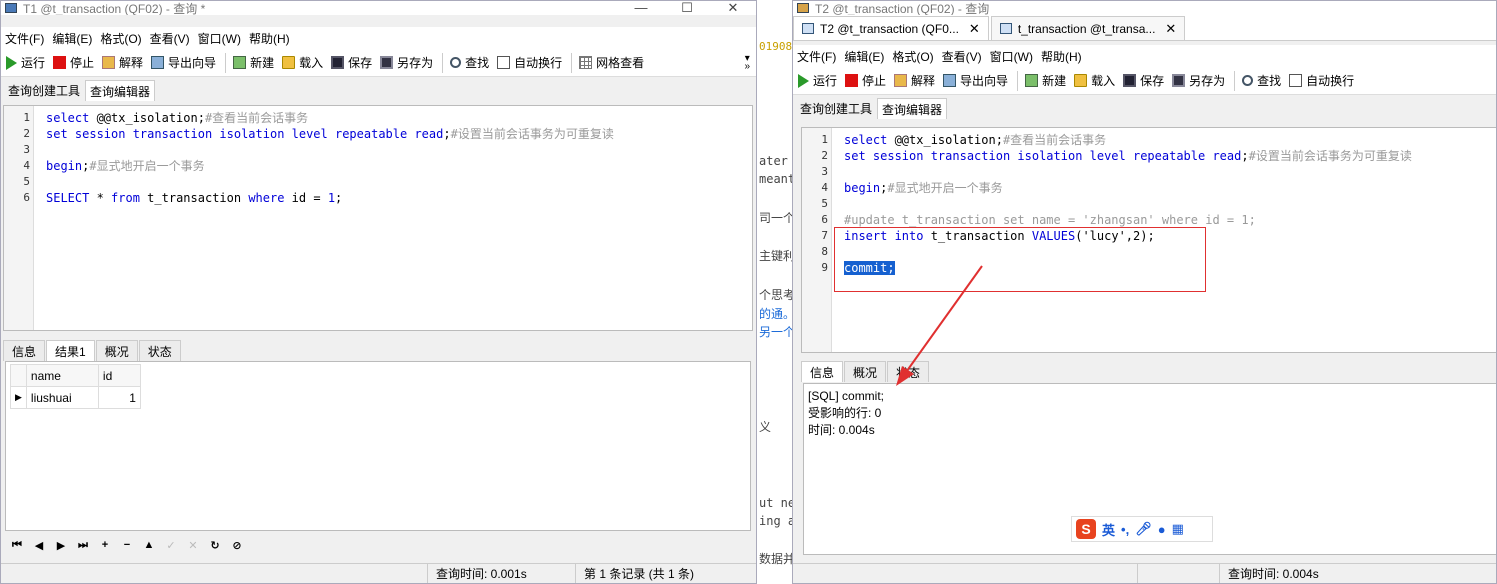 The height and width of the screenshot is (584, 1497). What do you see at coordinates (83, 545) in the screenshot?
I see `last-record-icon: ⏭` at bounding box center [83, 545].